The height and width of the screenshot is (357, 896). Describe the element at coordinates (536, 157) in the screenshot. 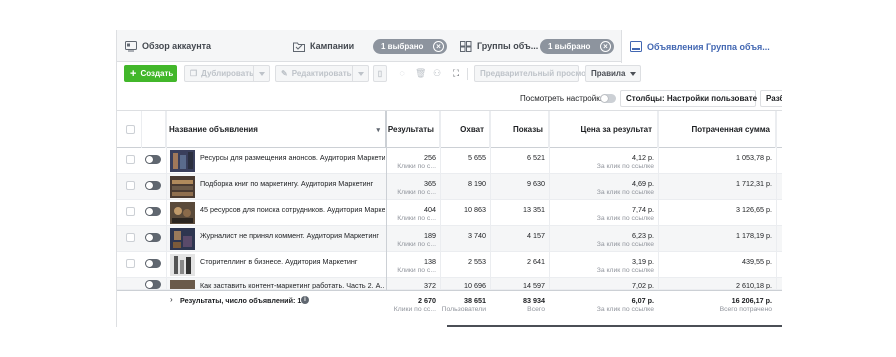

I see `impressions-value: 6 521` at that location.